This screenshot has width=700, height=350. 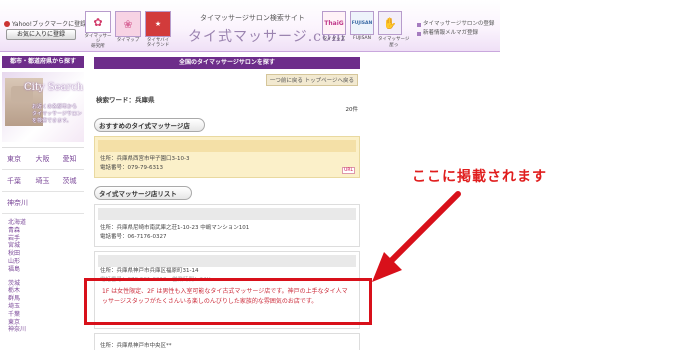 I want to click on main-heading: 全国のタイマッサージサロンを探す, so click(x=227, y=63).